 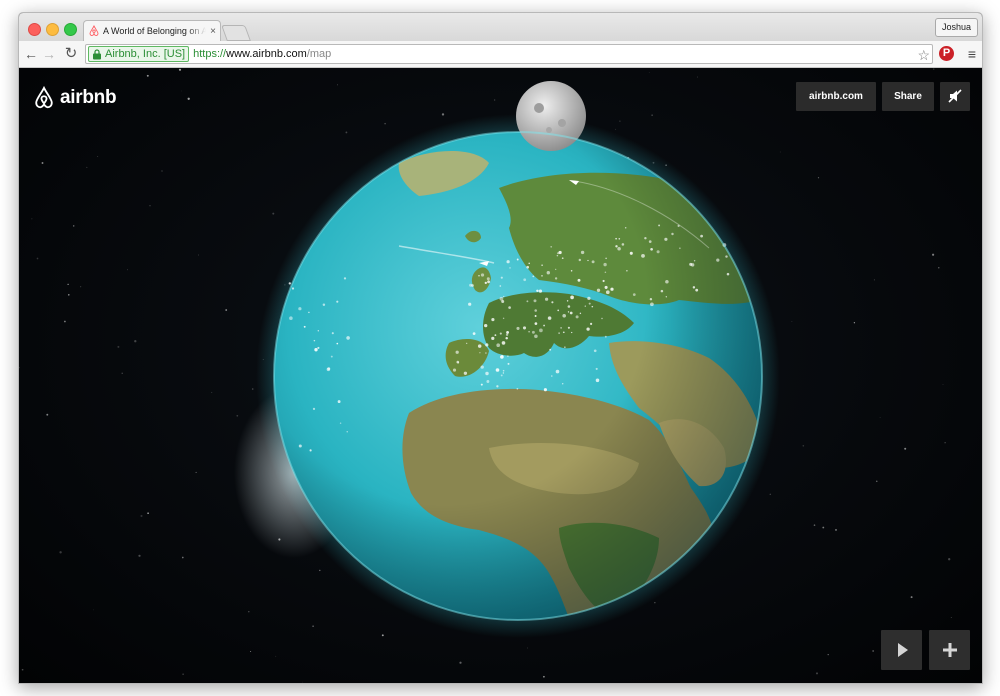 What do you see at coordinates (956, 27) in the screenshot?
I see `profile-button: Joshua` at bounding box center [956, 27].